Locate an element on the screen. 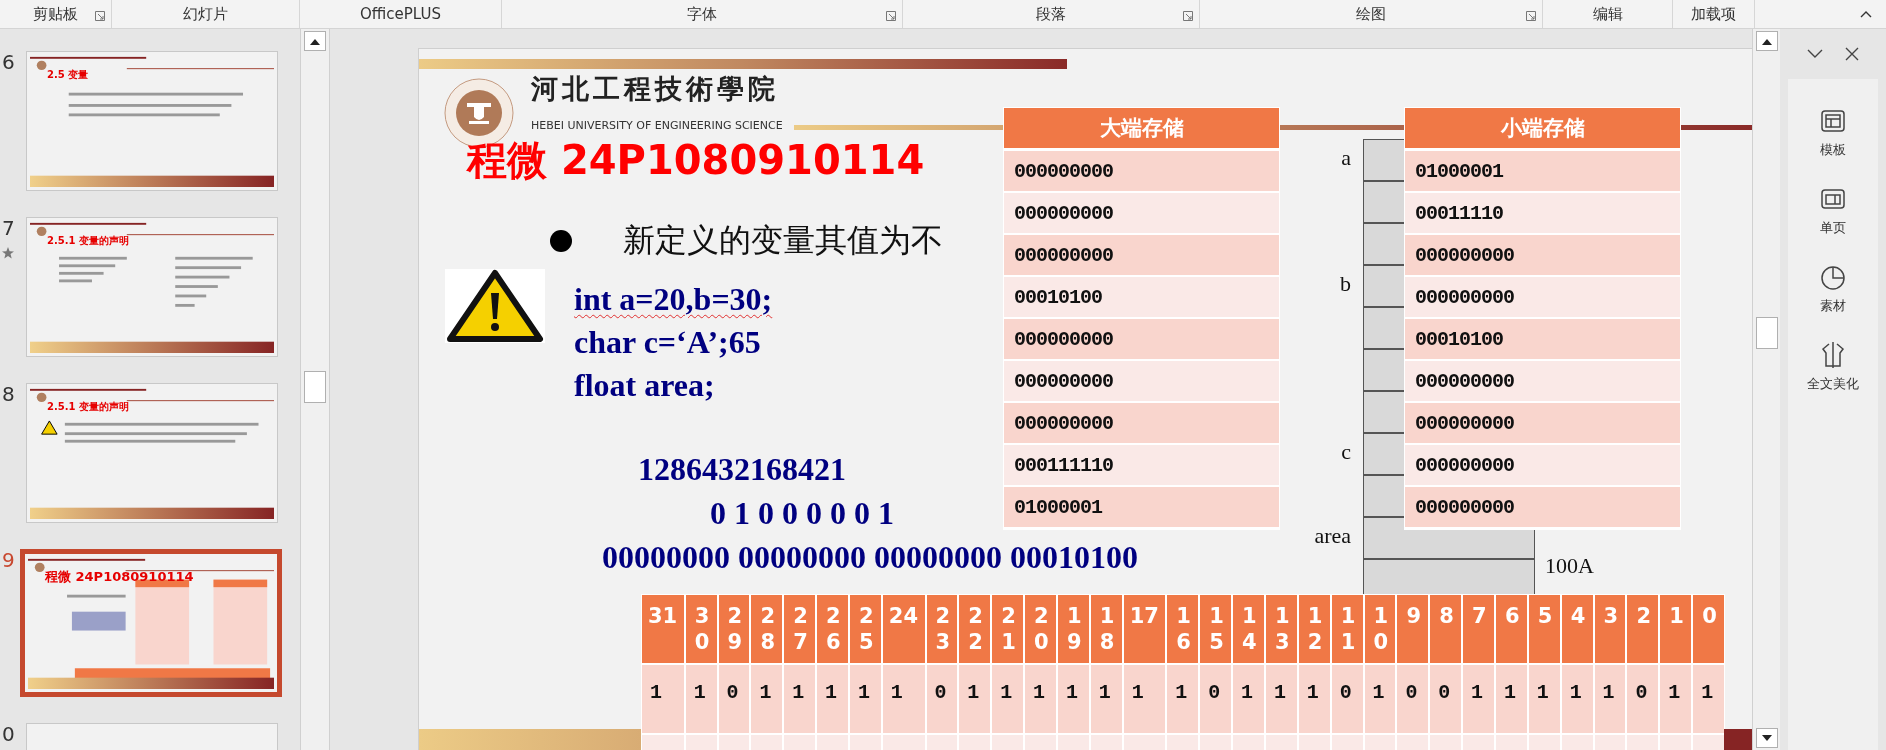  side-panel-button: 模板 is located at coordinates (1833, 133).